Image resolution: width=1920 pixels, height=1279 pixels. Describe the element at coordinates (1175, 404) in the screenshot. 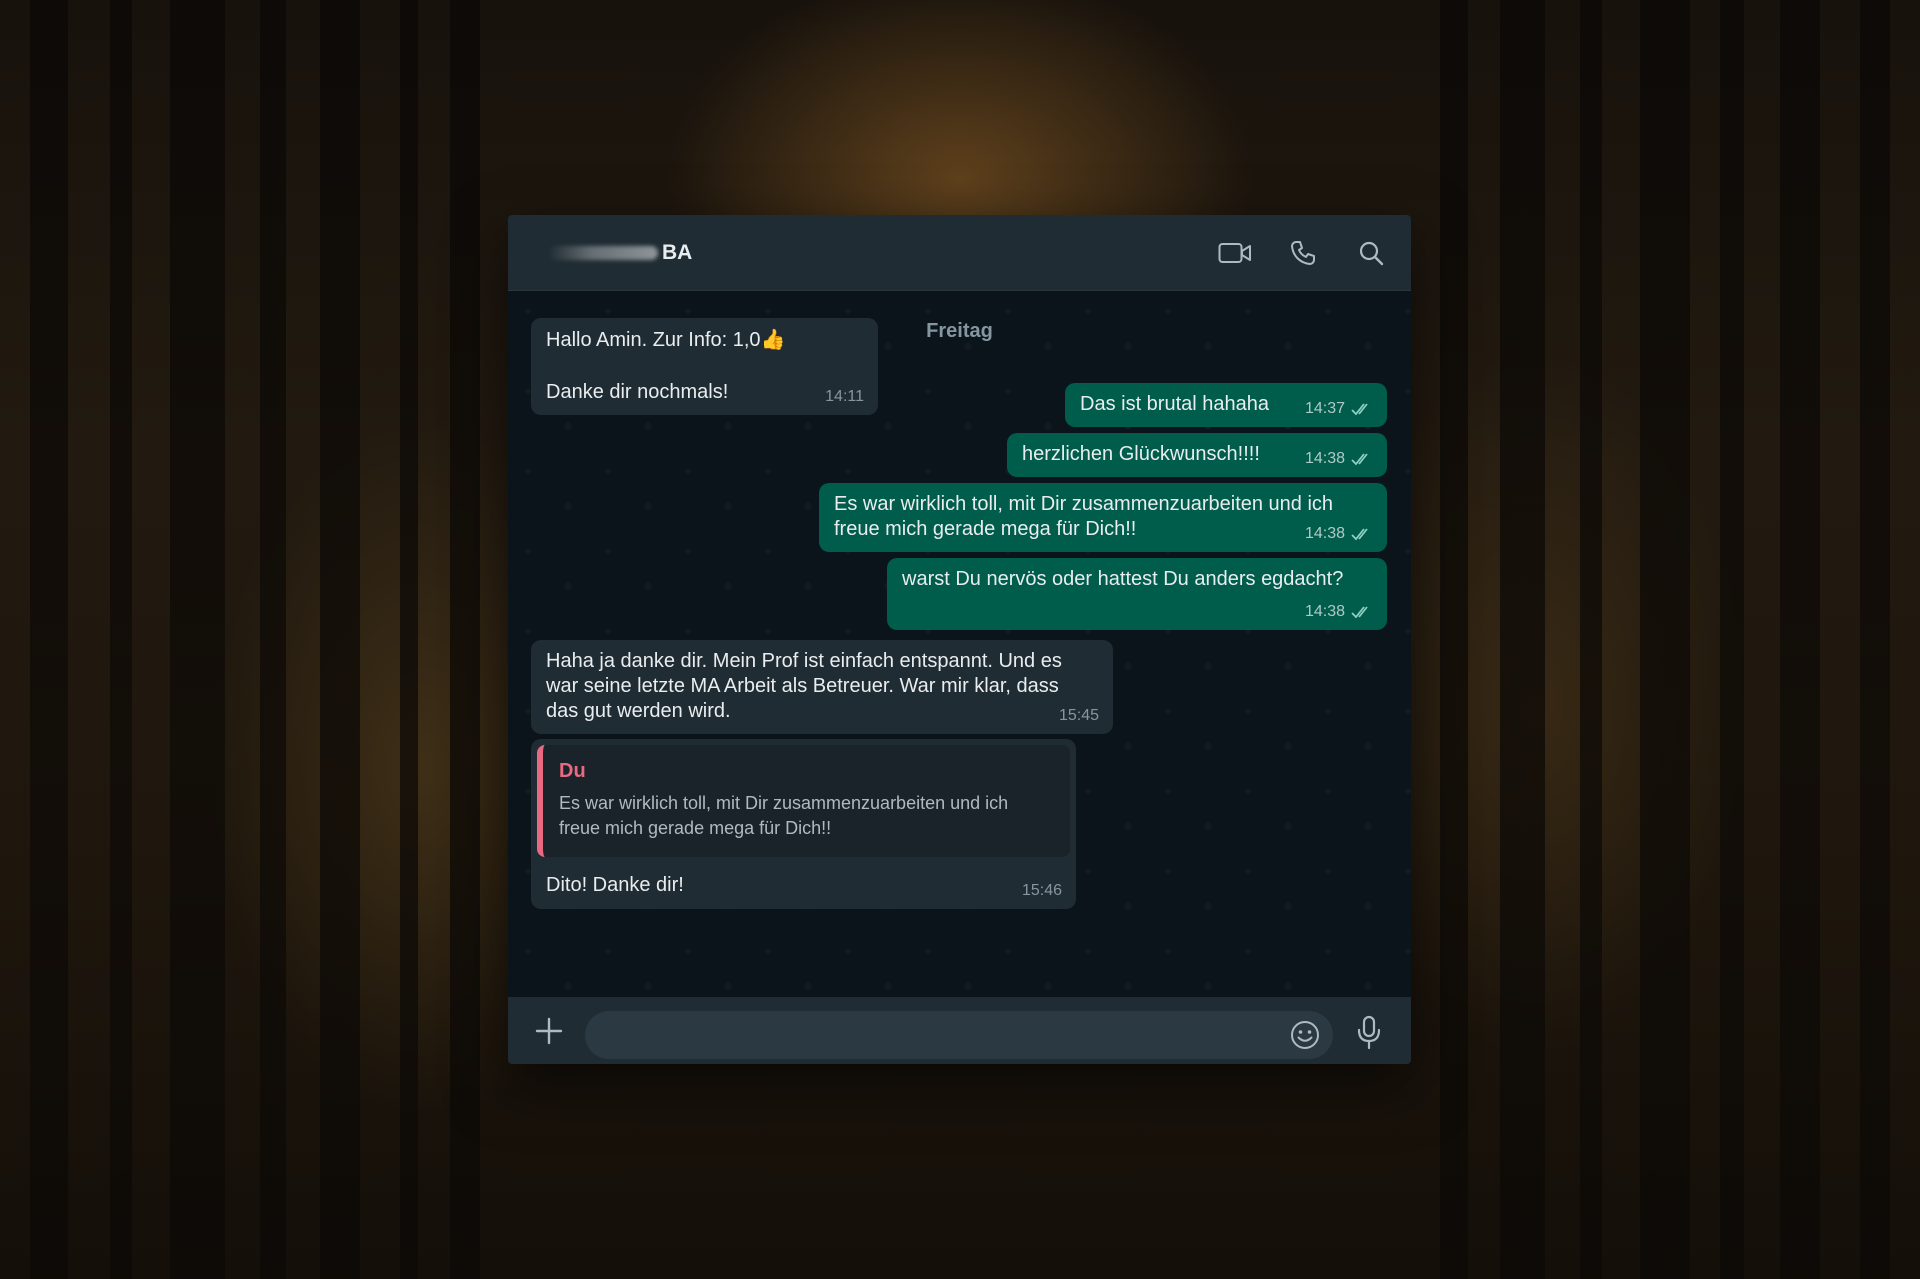

I see `message-text: Das ist brutal hahaha` at that location.